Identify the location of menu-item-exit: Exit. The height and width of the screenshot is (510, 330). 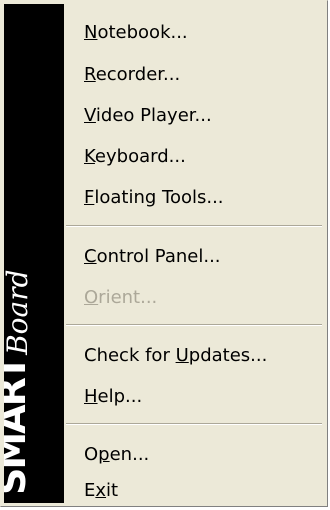
(194, 491).